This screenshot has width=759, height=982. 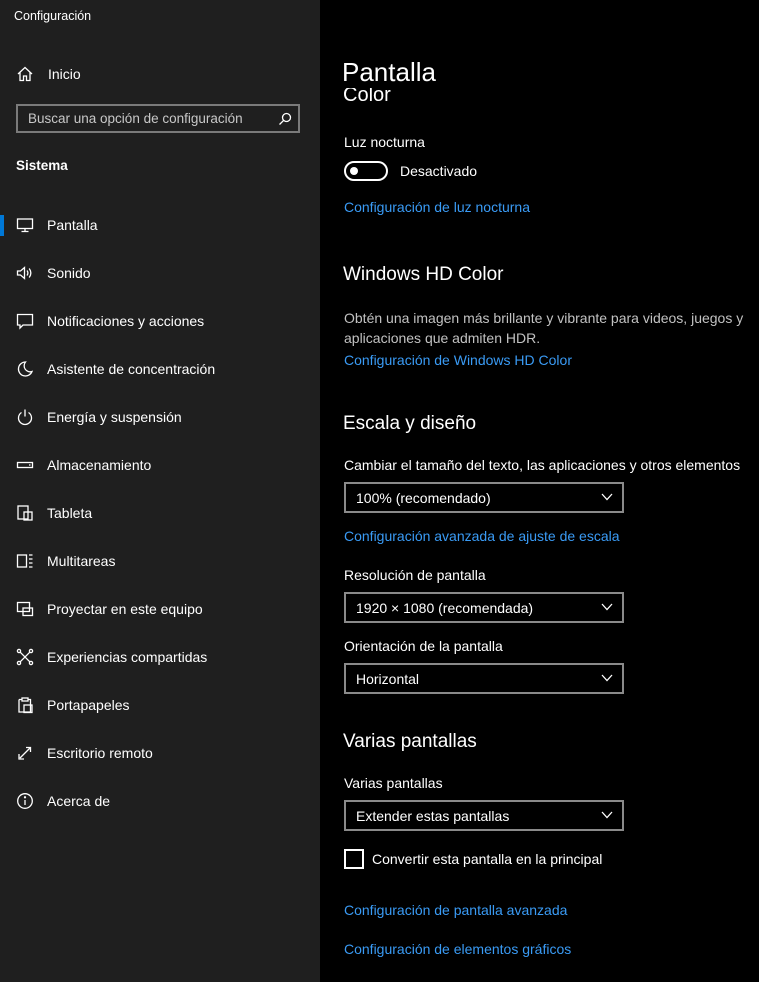 What do you see at coordinates (410, 423) in the screenshot?
I see `scale-layout-heading: Escala y diseño` at bounding box center [410, 423].